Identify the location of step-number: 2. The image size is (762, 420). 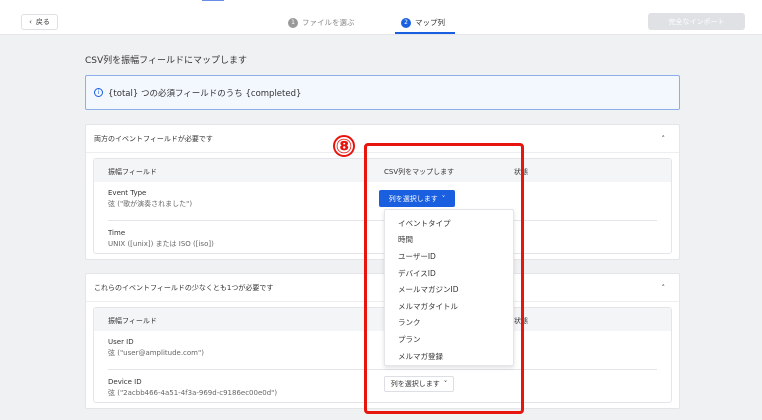
(406, 22).